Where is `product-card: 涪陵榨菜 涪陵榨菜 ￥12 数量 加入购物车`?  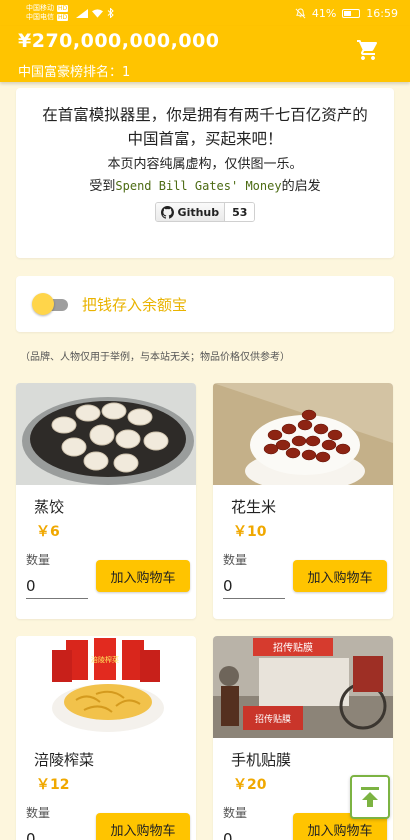
product-card: 涪陵榨菜 涪陵榨菜 ￥12 数量 加入购物车 is located at coordinates (106, 738).